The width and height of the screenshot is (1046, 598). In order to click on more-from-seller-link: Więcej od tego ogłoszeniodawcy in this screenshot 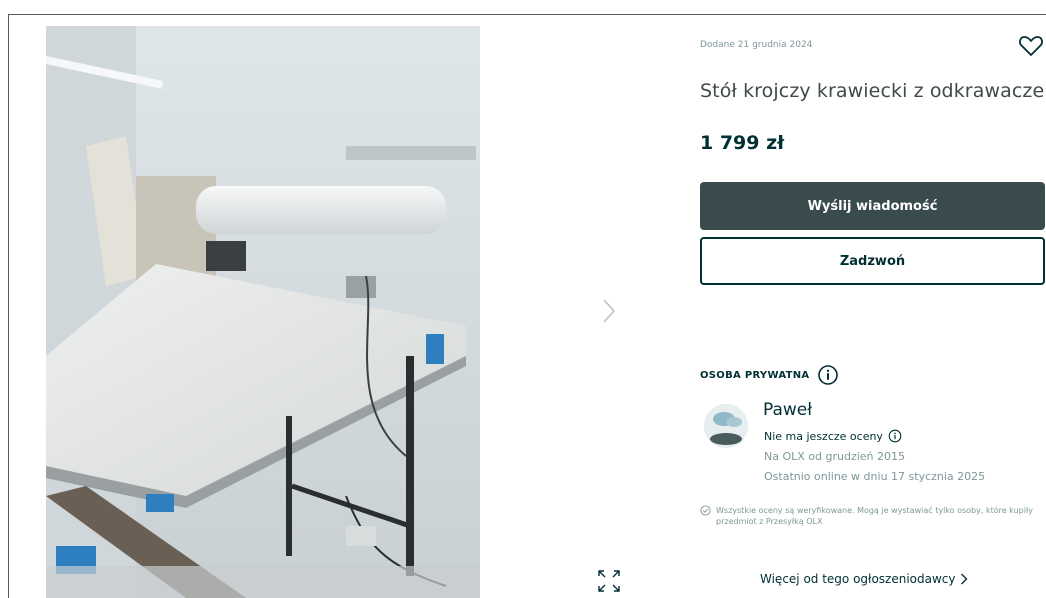, I will do `click(864, 579)`.